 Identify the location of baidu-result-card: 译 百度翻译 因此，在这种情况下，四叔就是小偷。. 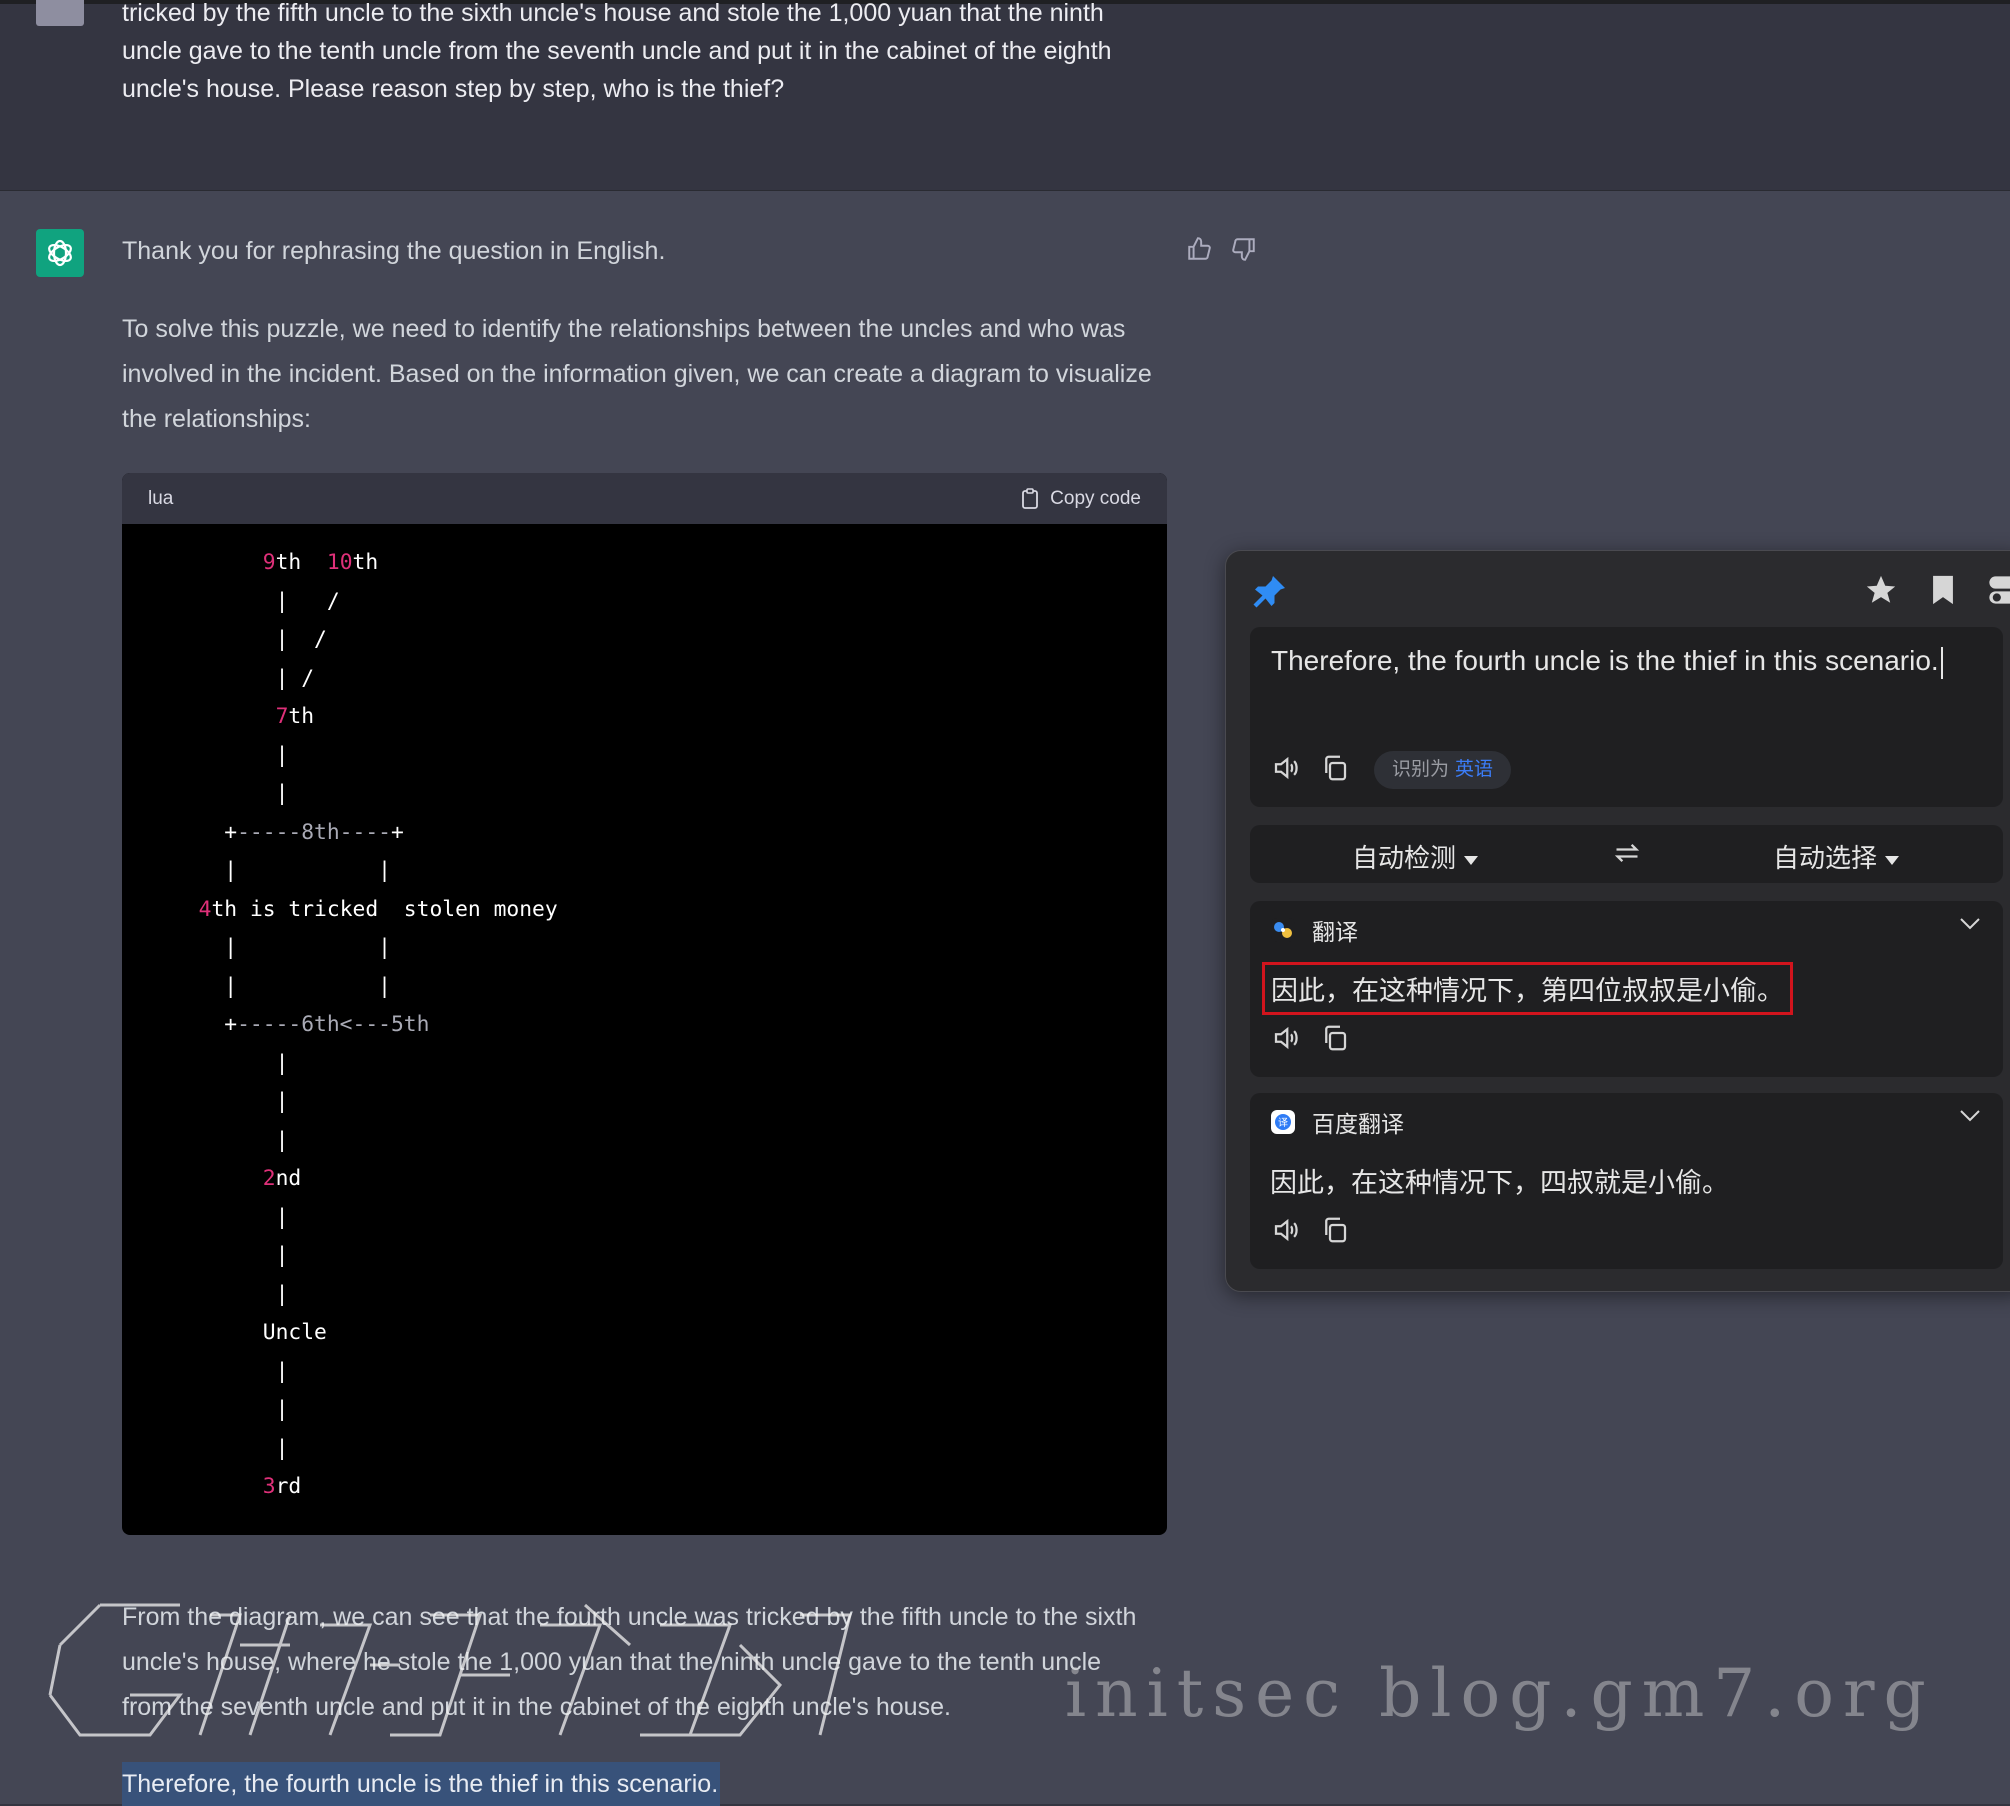
(1626, 1181).